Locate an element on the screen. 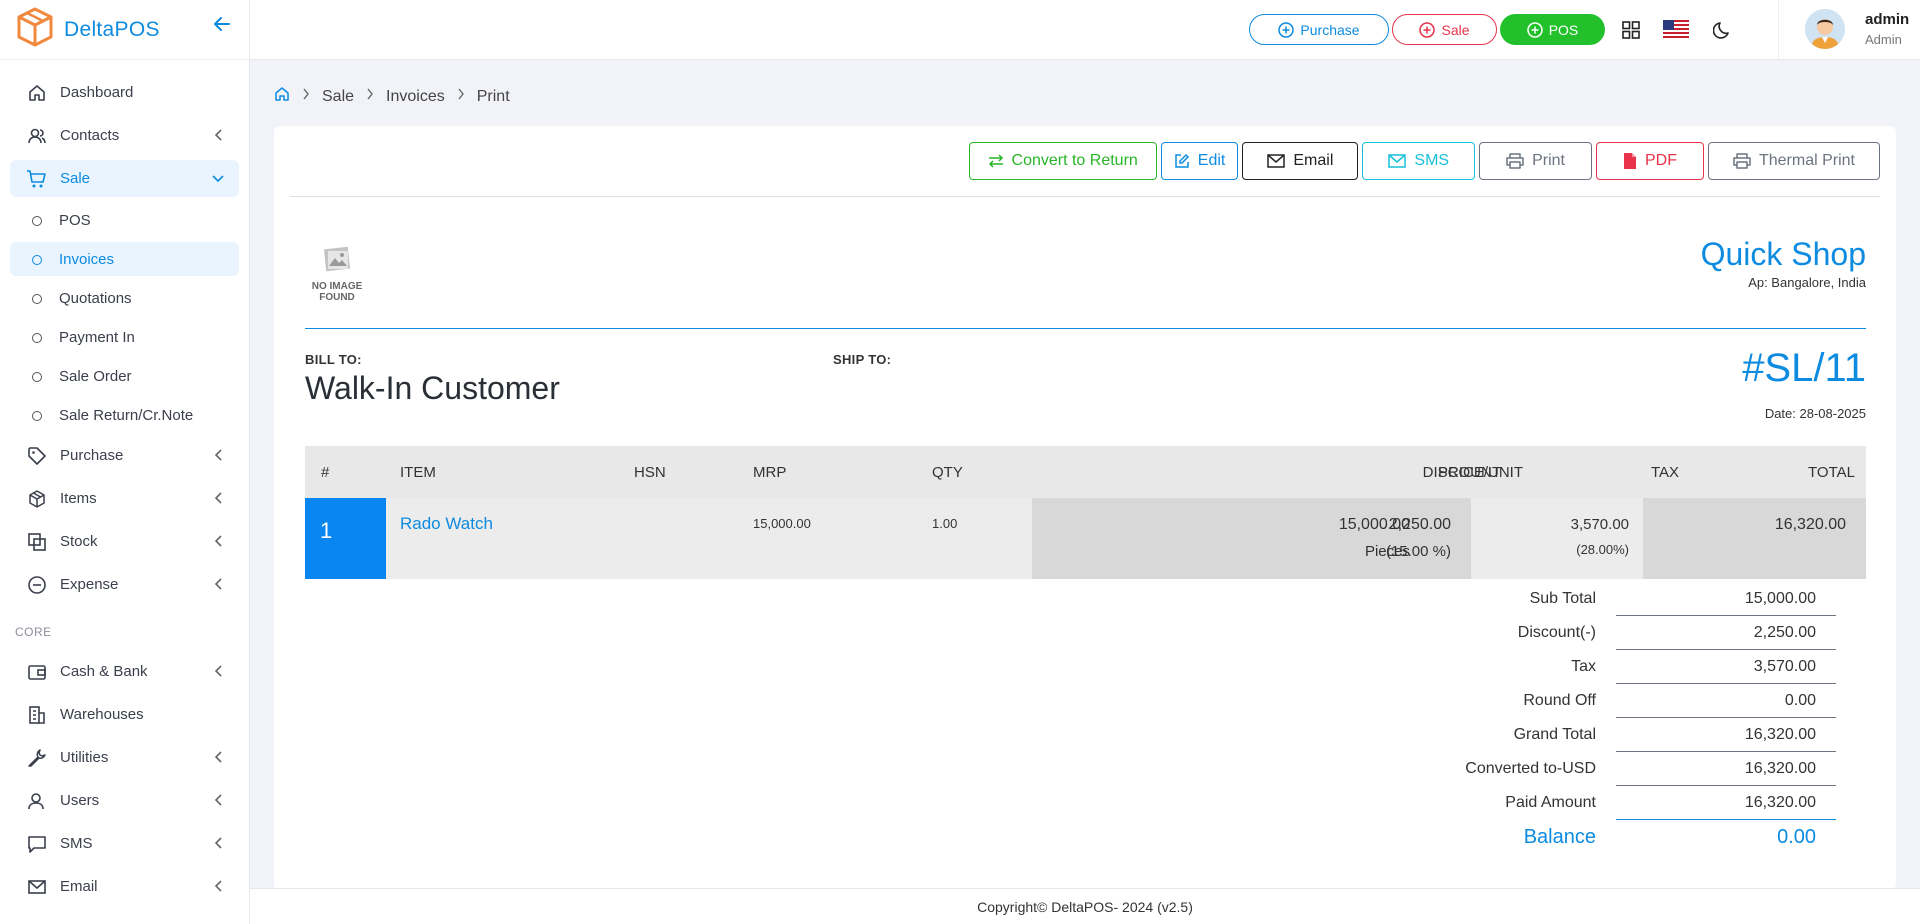  sidebar-item-expense: Expense is located at coordinates (124, 584).